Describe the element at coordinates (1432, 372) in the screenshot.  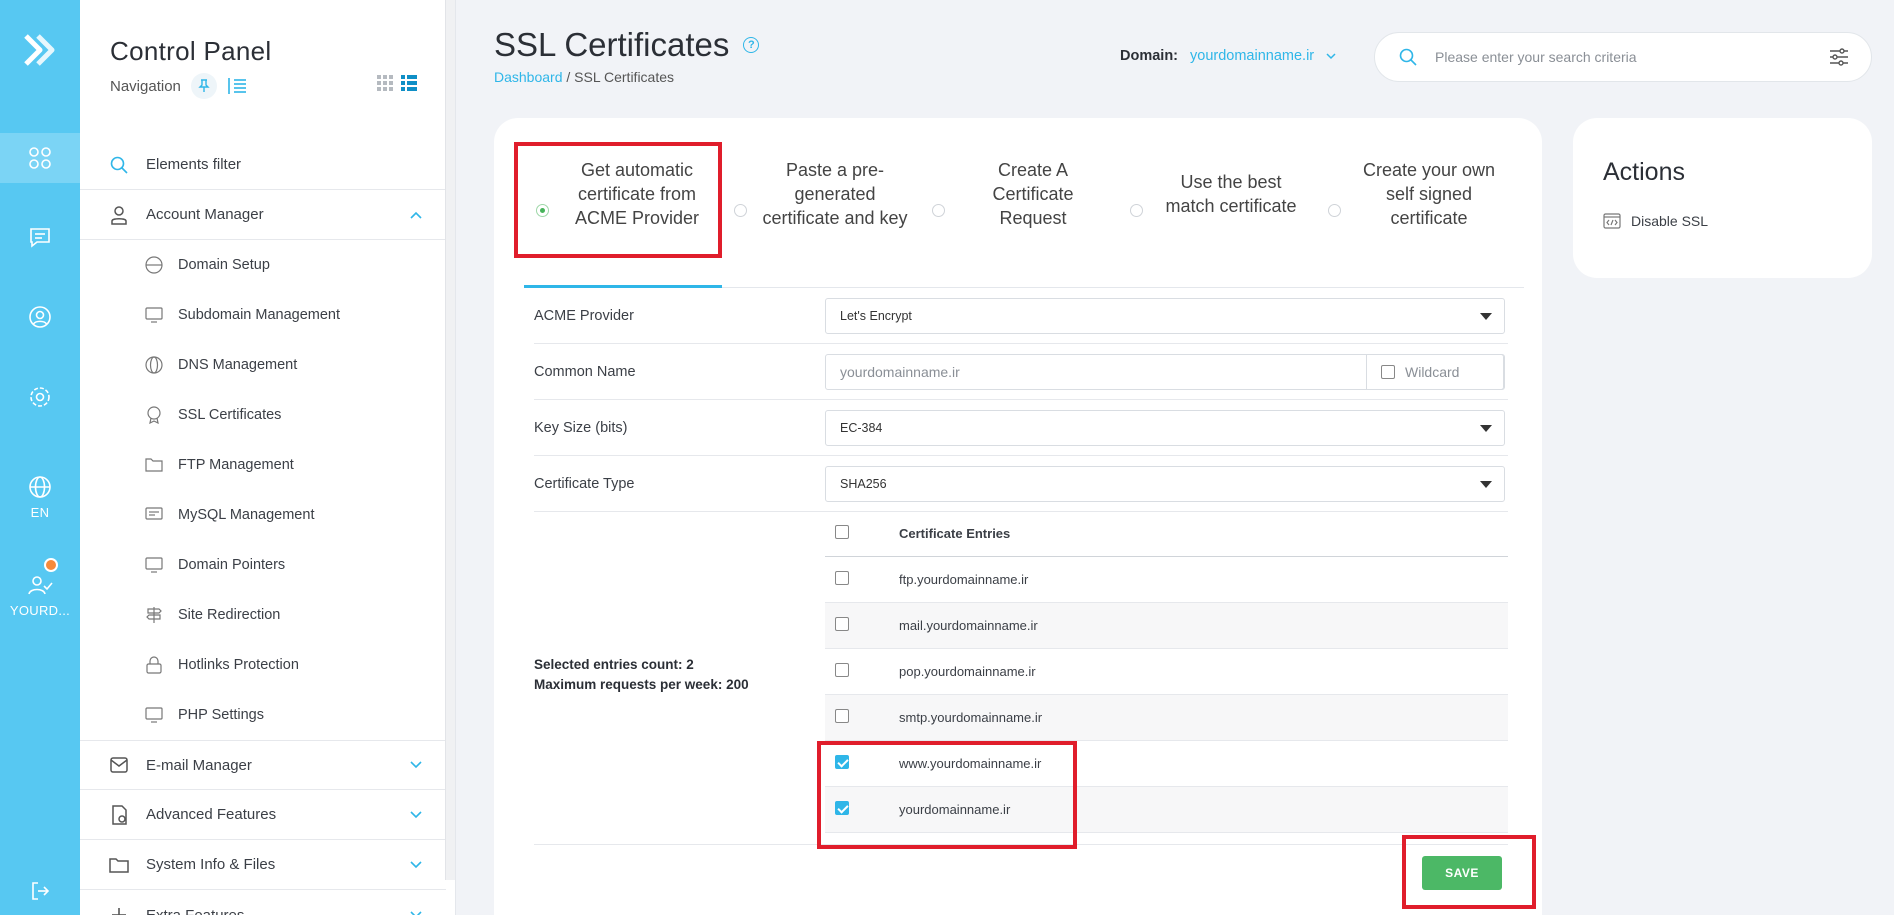
I see `wildcard-label: Wildcard` at that location.